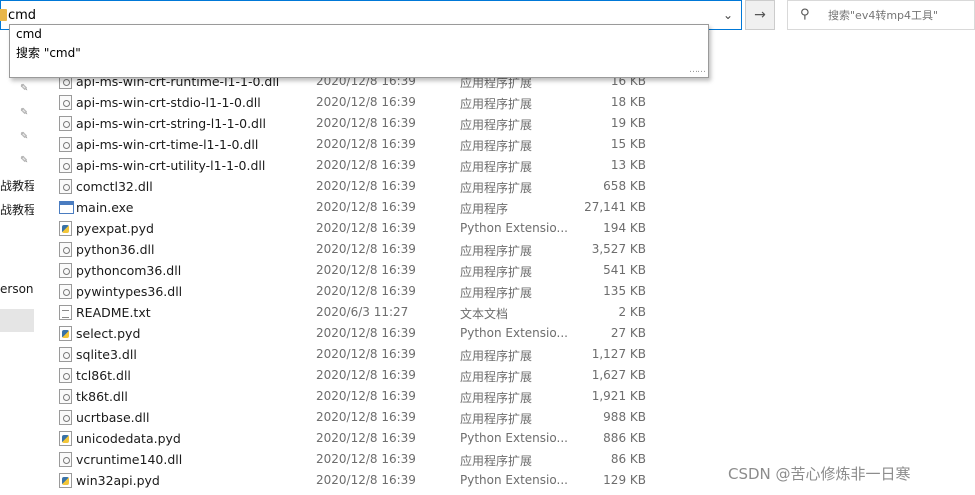  I want to click on arrow-right-icon: →, so click(760, 15).